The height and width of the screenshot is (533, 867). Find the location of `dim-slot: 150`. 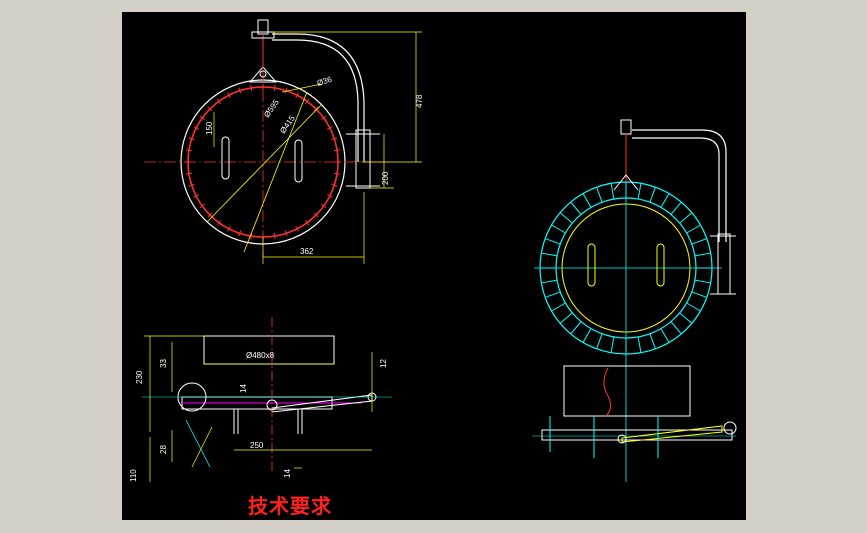

dim-slot: 150 is located at coordinates (209, 128).